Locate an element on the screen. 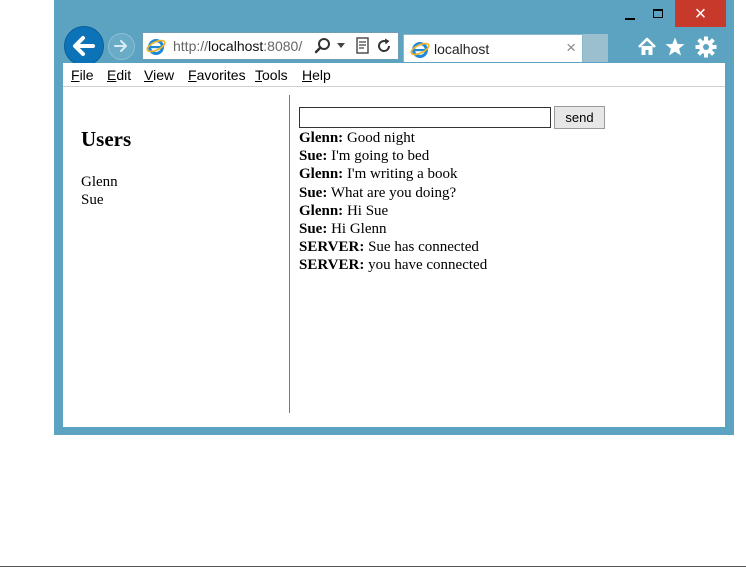 Image resolution: width=746 pixels, height=568 pixels. minimize-button is located at coordinates (630, 13).